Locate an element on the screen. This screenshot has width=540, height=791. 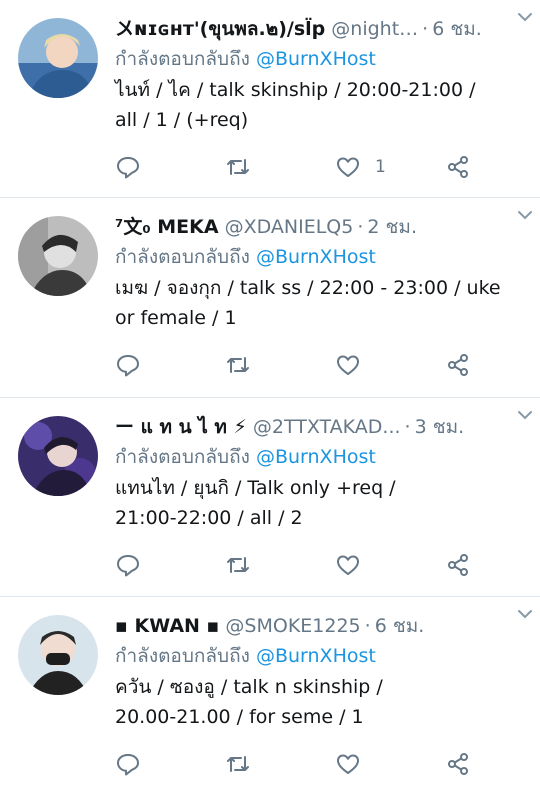
user-handle: @SMOKE1225 is located at coordinates (292, 626).